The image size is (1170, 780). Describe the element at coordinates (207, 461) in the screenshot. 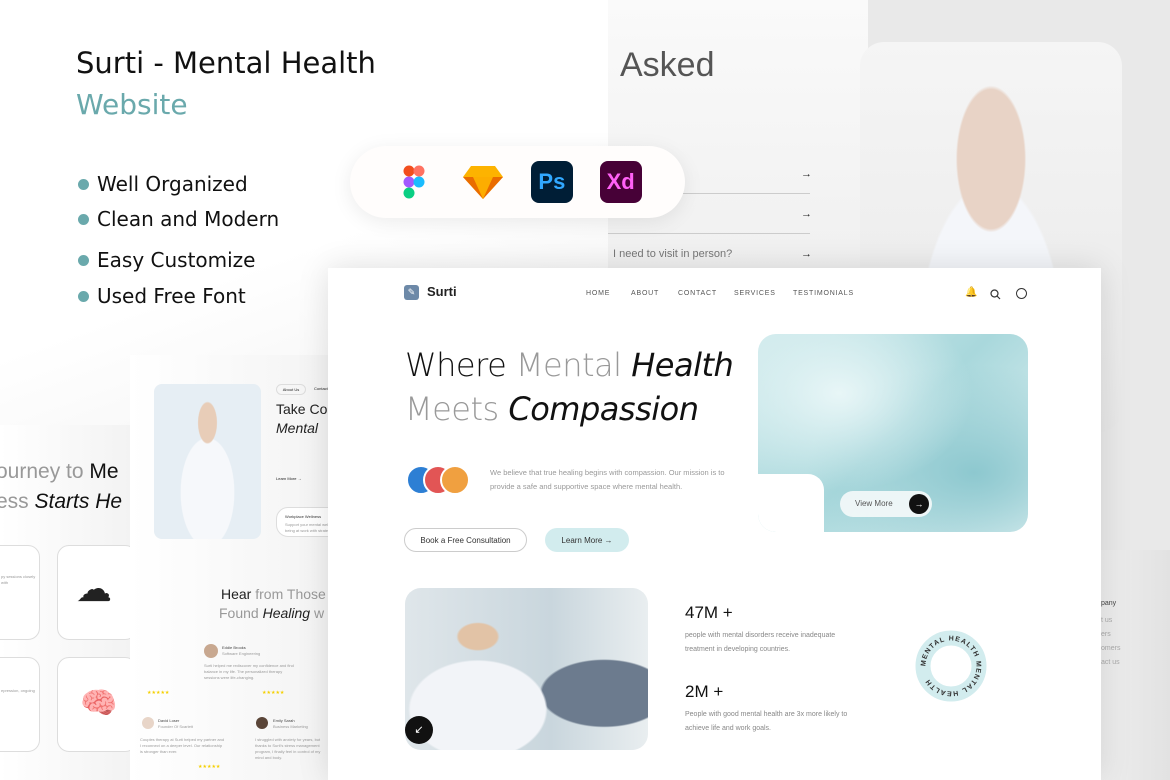

I see `doctor-photo` at that location.